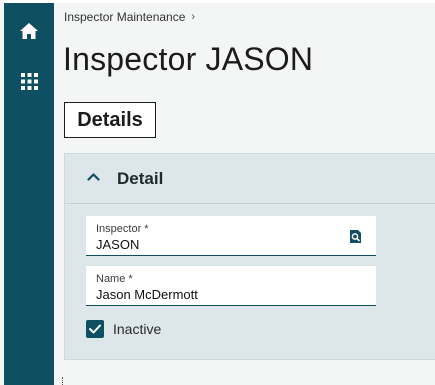  Describe the element at coordinates (216, 244) in the screenshot. I see `inspector-input` at that location.